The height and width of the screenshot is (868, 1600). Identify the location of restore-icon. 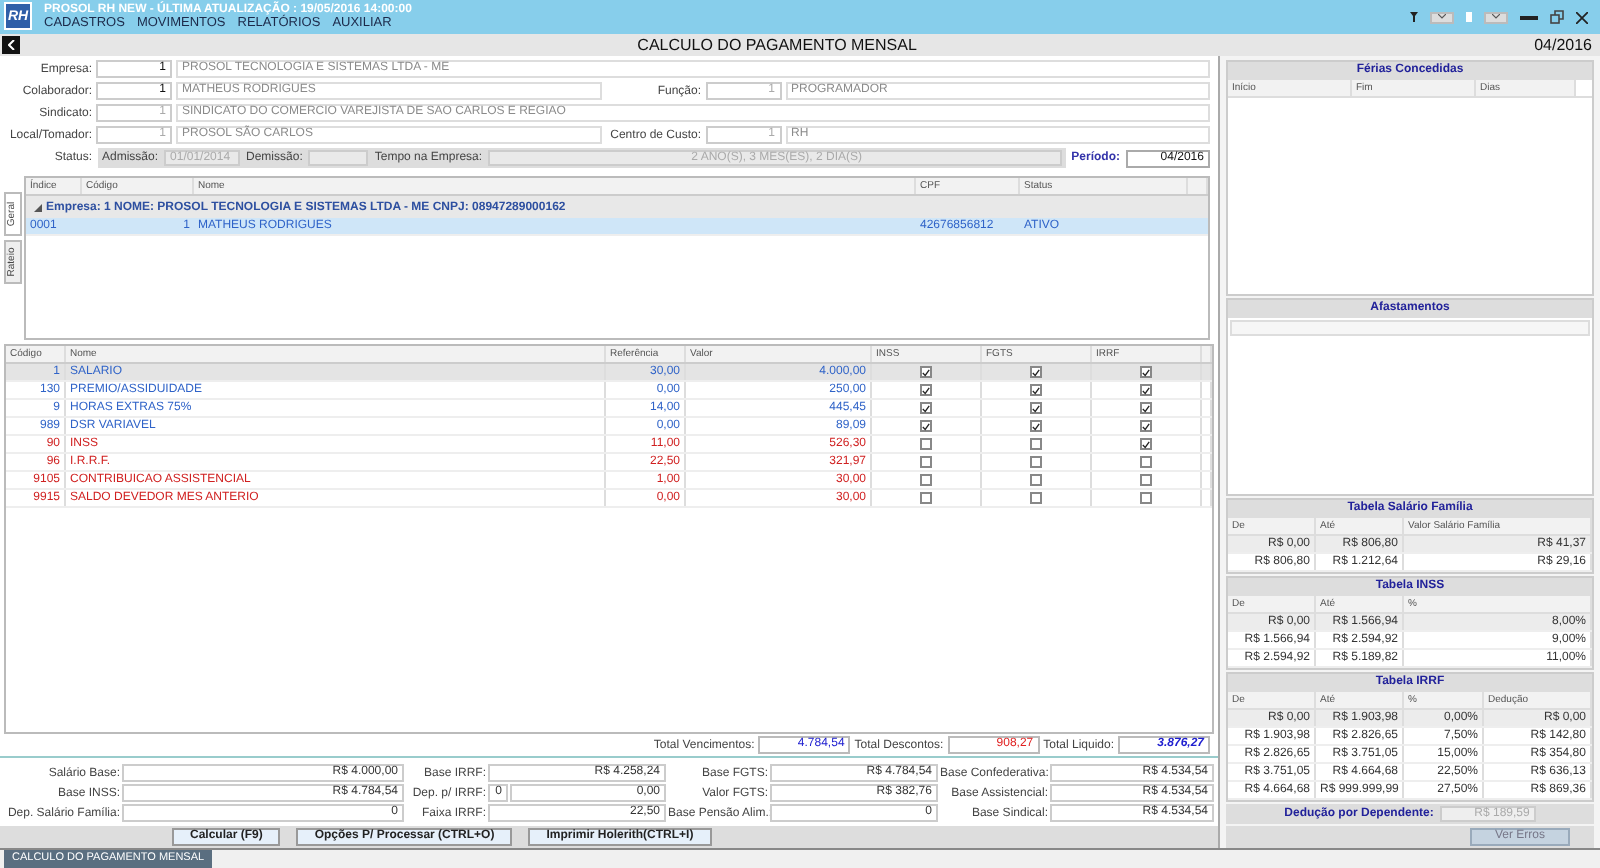
(1557, 17).